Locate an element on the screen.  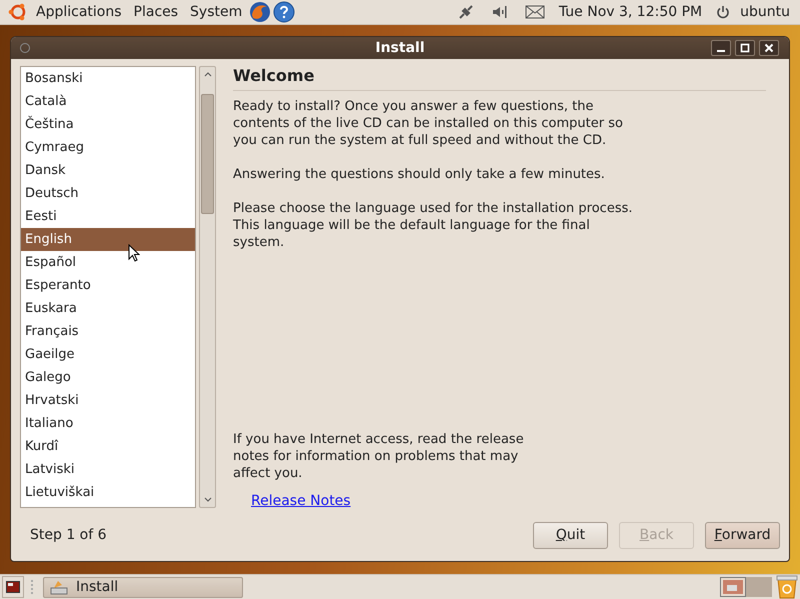
window-menu-icon is located at coordinates (25, 48).